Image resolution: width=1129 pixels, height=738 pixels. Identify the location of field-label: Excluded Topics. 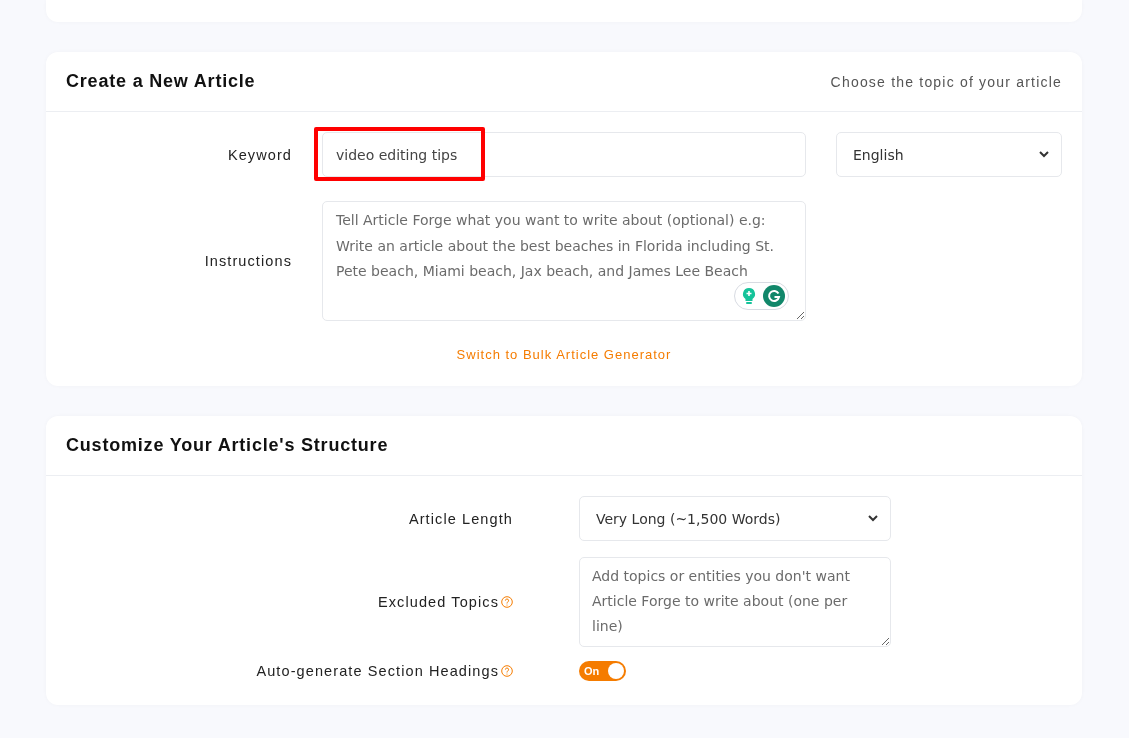
(438, 602).